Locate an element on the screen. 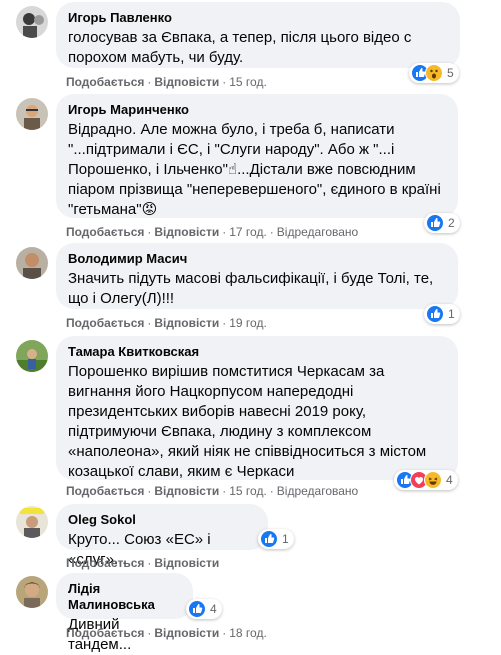  haha-icon is located at coordinates (433, 480).